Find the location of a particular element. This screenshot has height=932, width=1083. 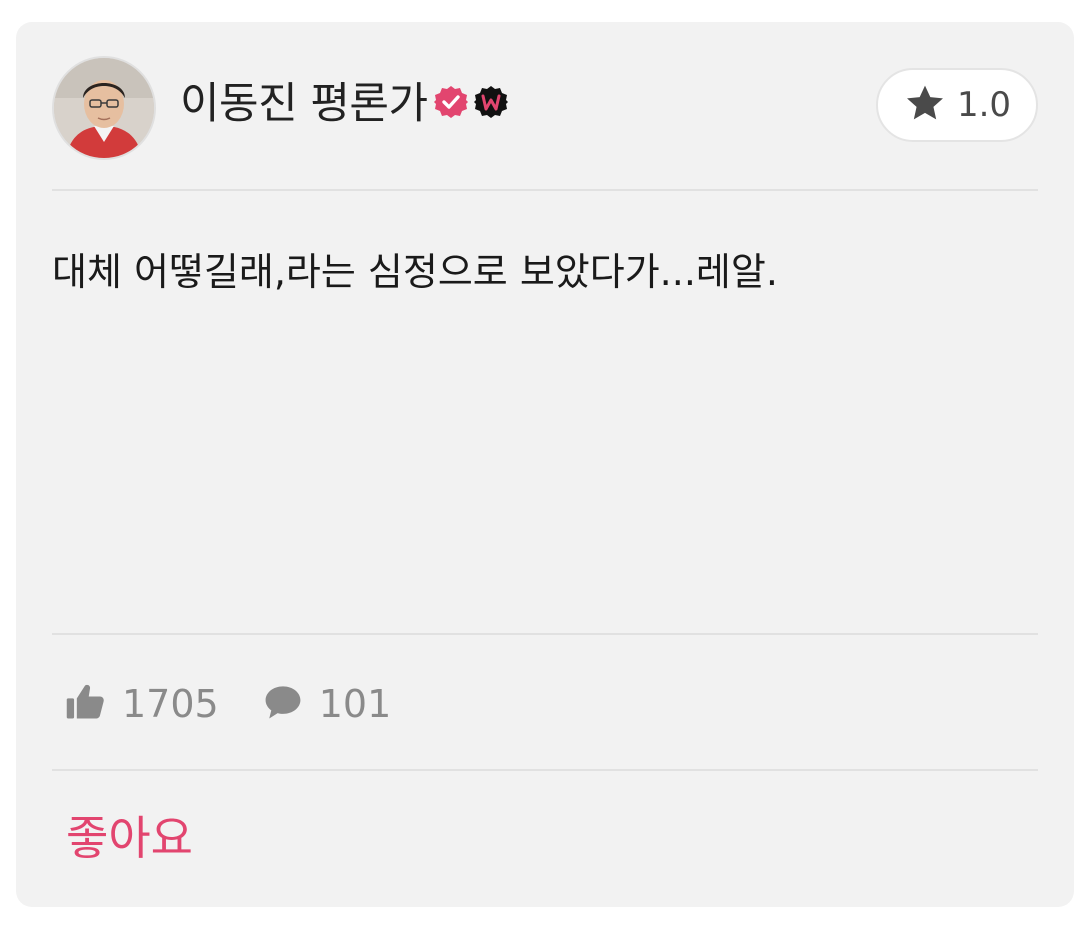

star-icon is located at coordinates (925, 105).